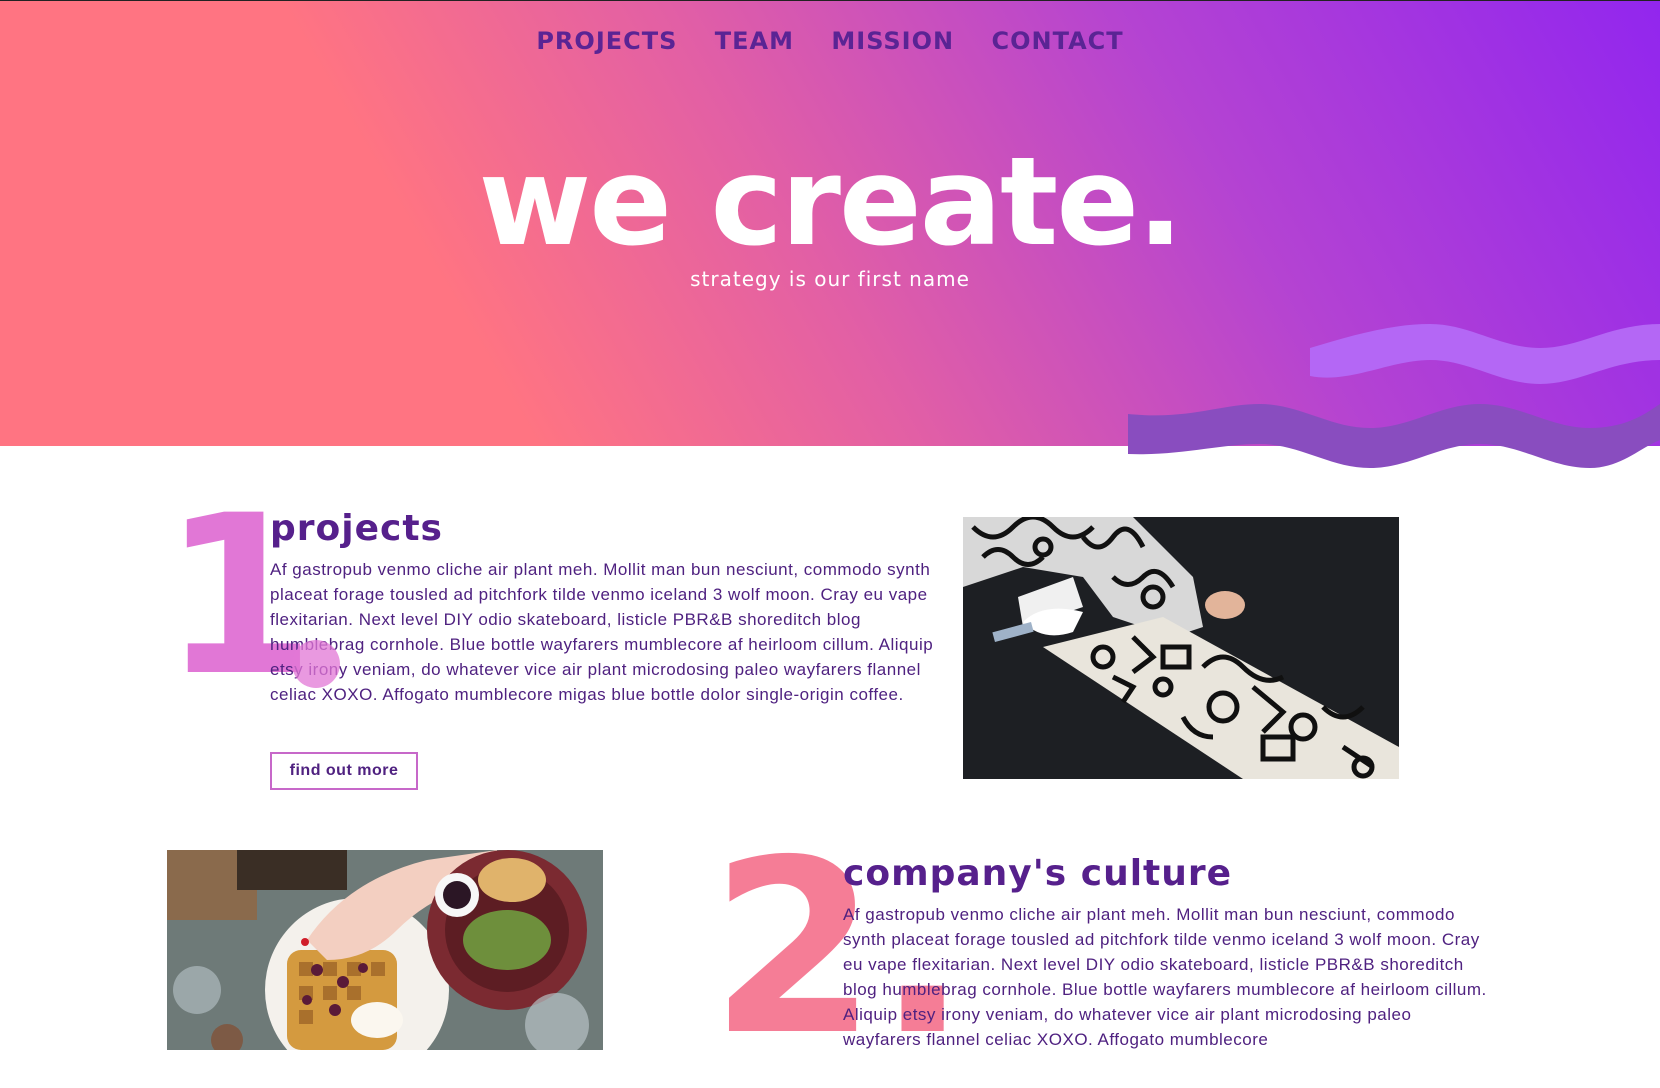 The height and width of the screenshot is (1088, 1660). I want to click on nav-link-team: TEAM, so click(754, 41).